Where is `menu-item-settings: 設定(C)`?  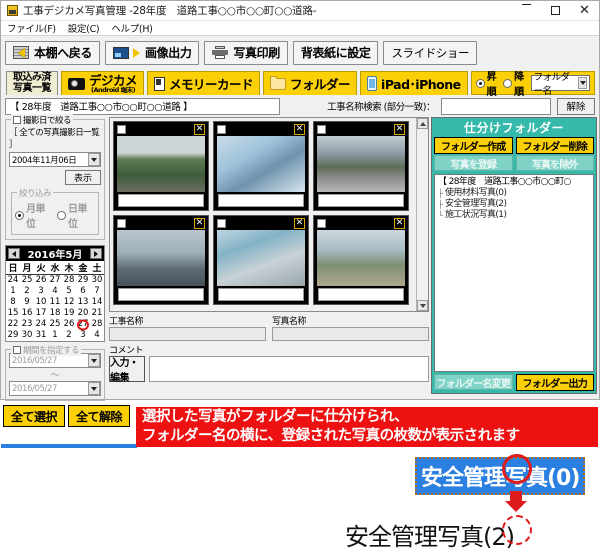 menu-item-settings: 設定(C) is located at coordinates (84, 28).